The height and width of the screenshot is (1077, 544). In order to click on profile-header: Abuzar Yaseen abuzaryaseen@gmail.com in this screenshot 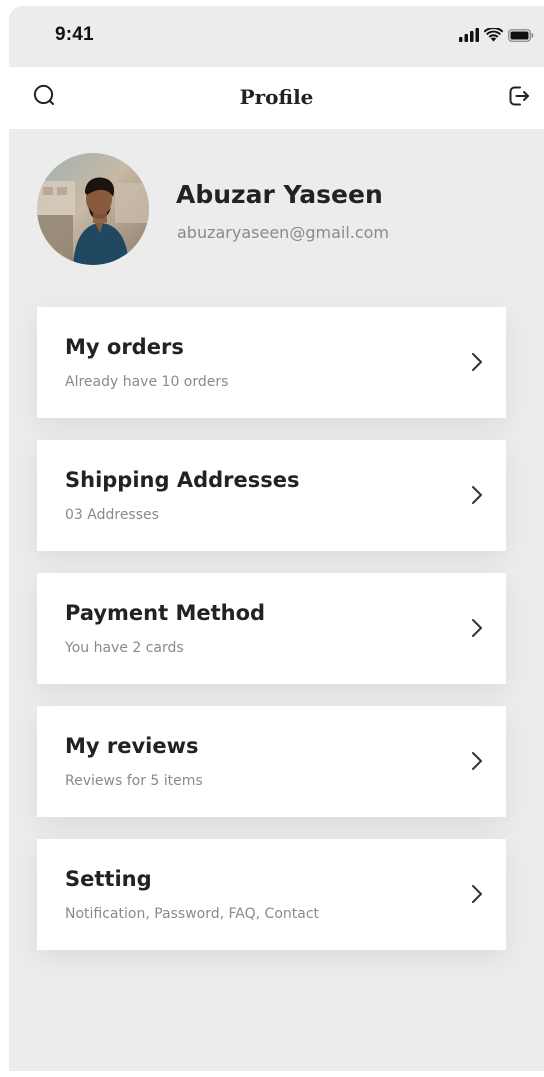, I will do `click(277, 210)`.